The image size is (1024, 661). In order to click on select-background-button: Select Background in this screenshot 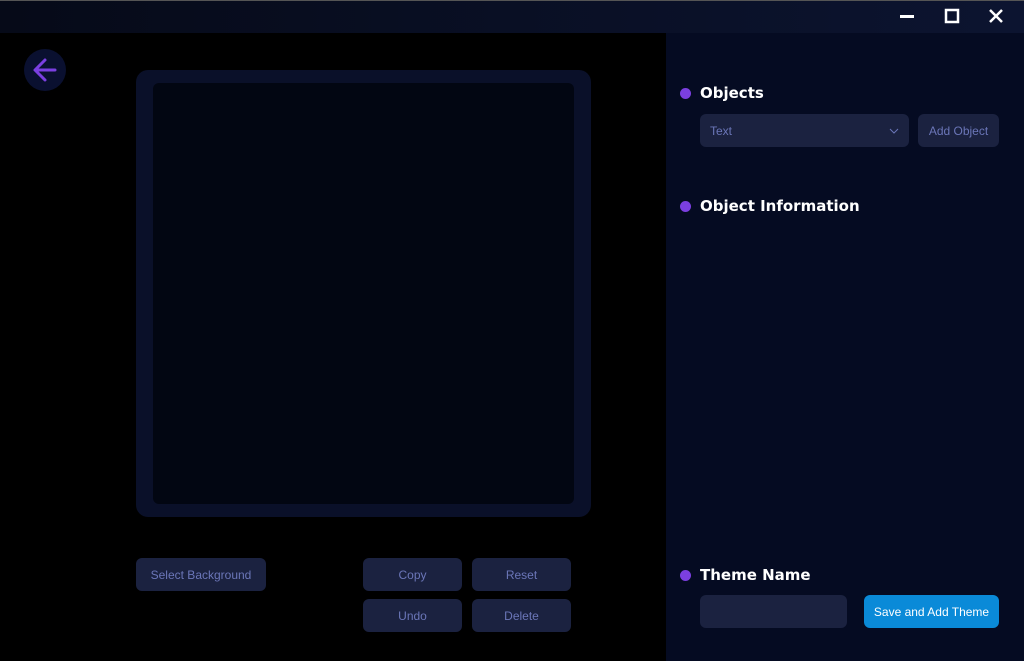, I will do `click(201, 574)`.